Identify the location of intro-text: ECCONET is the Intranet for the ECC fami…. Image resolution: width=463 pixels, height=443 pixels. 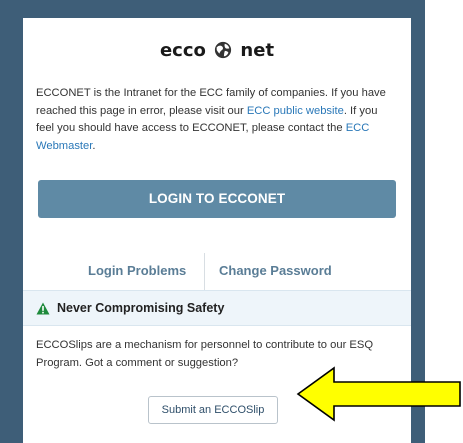
(217, 120).